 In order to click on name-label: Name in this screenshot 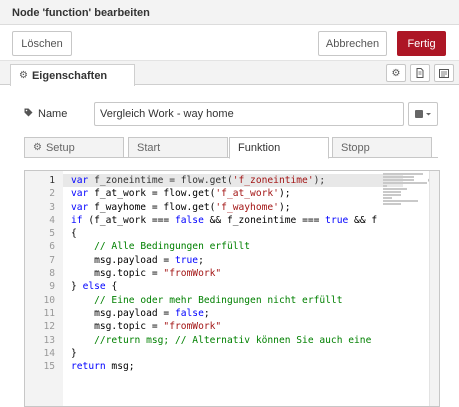, I will do `click(45, 114)`.